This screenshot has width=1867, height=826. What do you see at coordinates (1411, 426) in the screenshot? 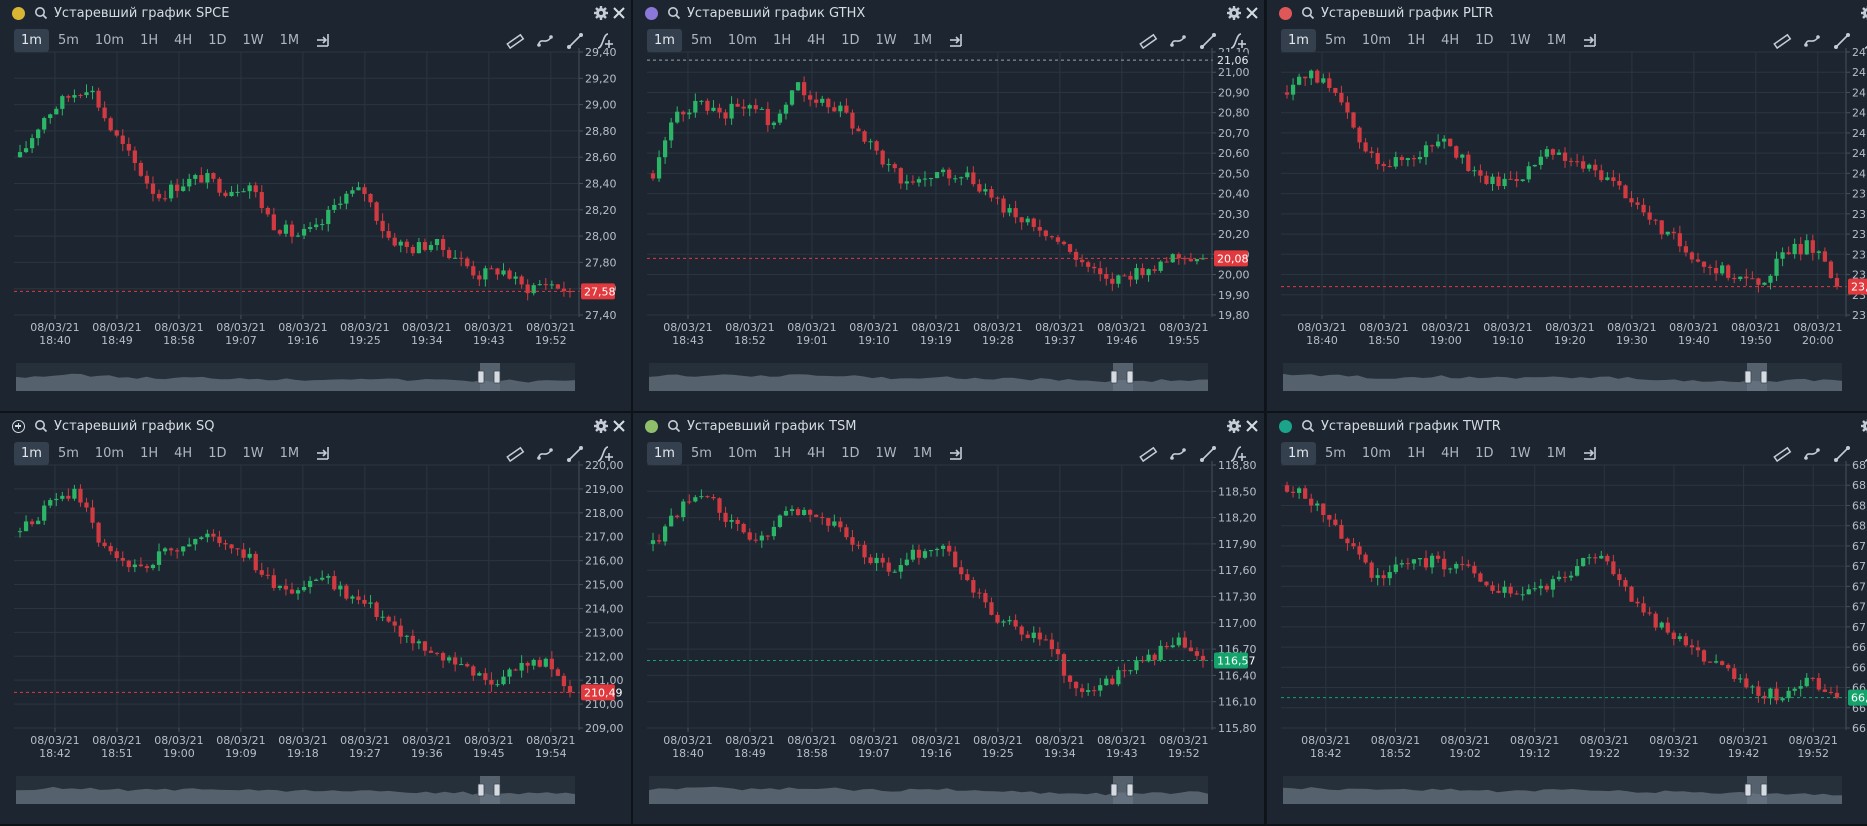
I see `panel-title: Устаревший график TWTR` at bounding box center [1411, 426].